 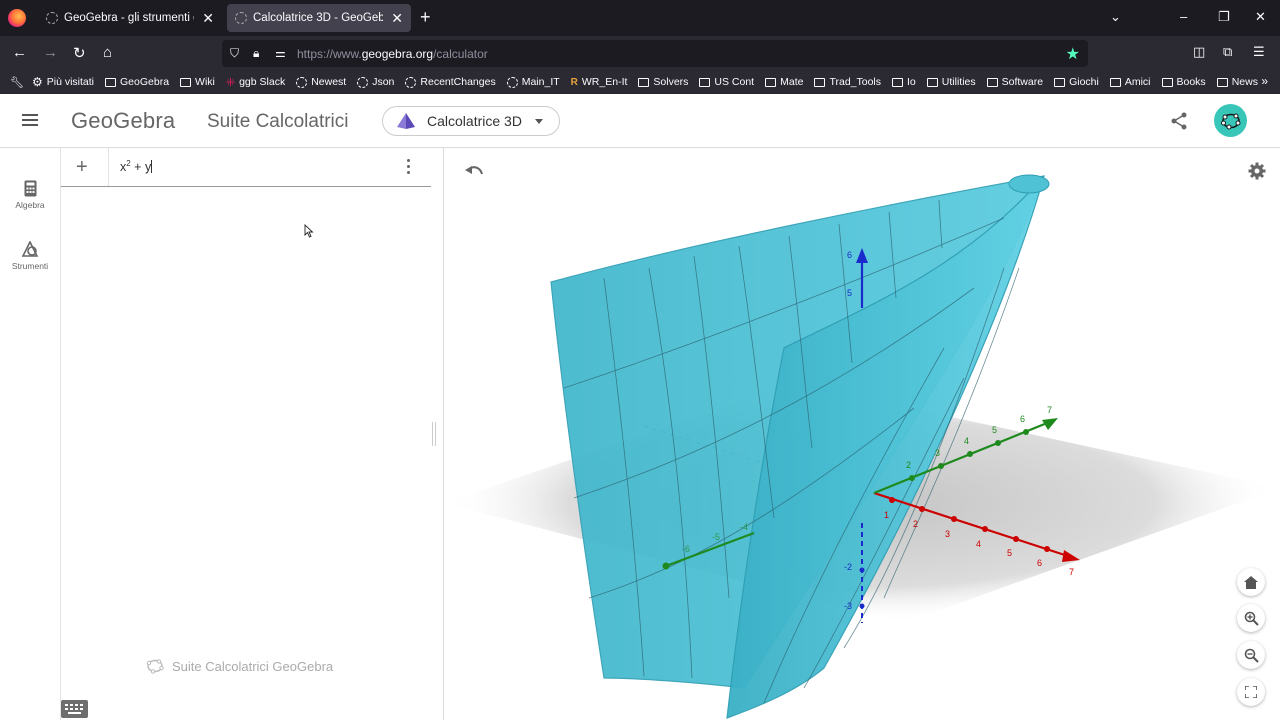 I want to click on bookmark-main-it: Main_IT, so click(x=533, y=82).